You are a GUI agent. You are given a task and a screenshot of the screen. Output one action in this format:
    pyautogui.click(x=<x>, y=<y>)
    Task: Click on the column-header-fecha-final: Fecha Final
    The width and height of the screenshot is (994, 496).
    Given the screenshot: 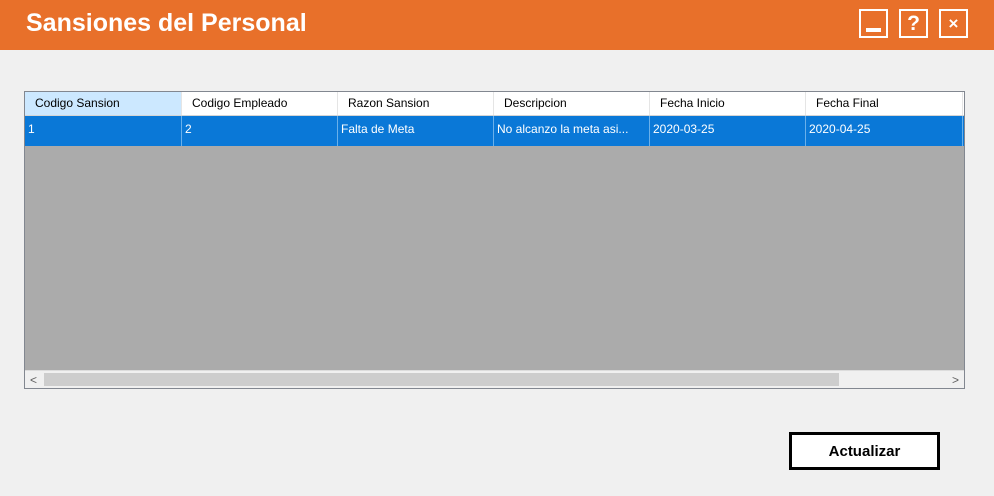 What is the action you would take?
    pyautogui.click(x=884, y=103)
    